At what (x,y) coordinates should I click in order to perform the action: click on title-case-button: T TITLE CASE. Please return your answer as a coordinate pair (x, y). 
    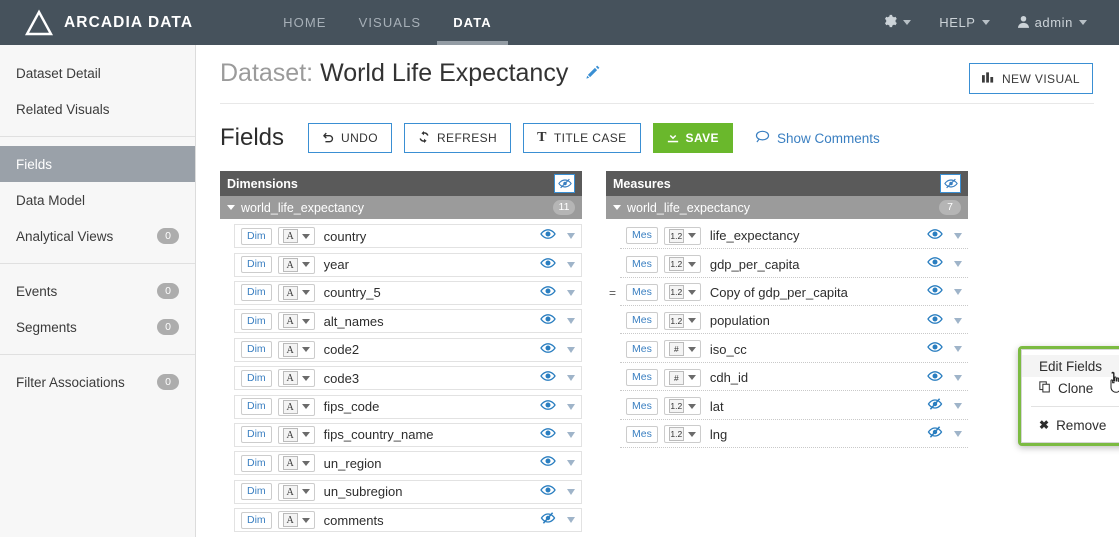
    Looking at the image, I should click on (582, 138).